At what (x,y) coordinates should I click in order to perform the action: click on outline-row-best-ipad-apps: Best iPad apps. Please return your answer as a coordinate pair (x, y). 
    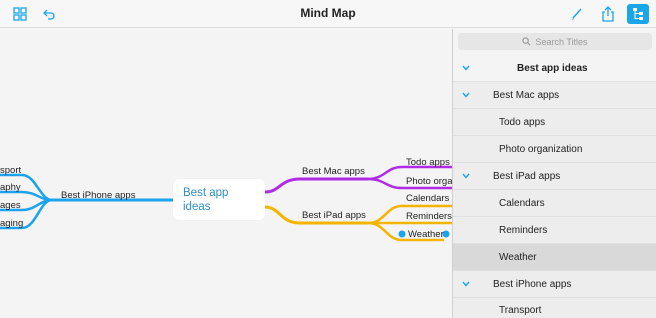
    Looking at the image, I should click on (554, 176).